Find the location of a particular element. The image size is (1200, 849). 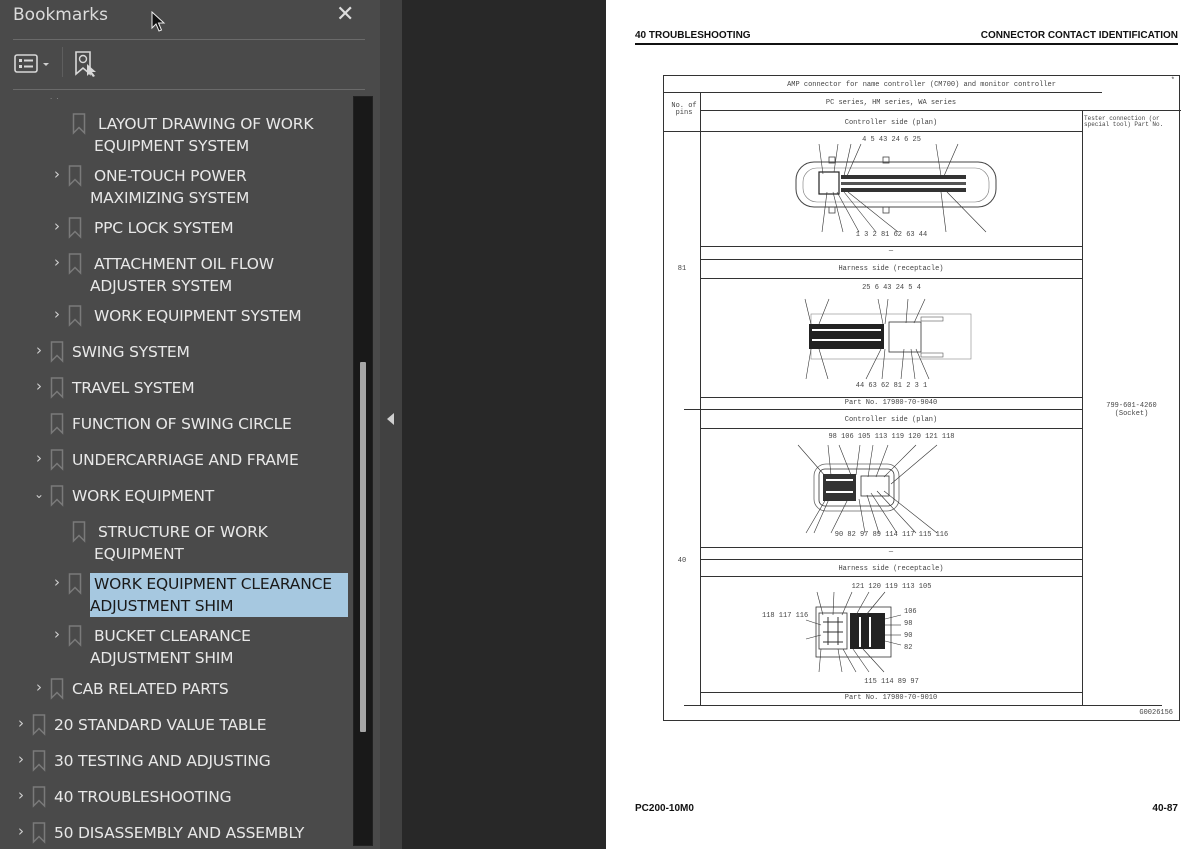

bookmark-item: ⌄ WORK EQUIPMENT is located at coordinates (121, 496).